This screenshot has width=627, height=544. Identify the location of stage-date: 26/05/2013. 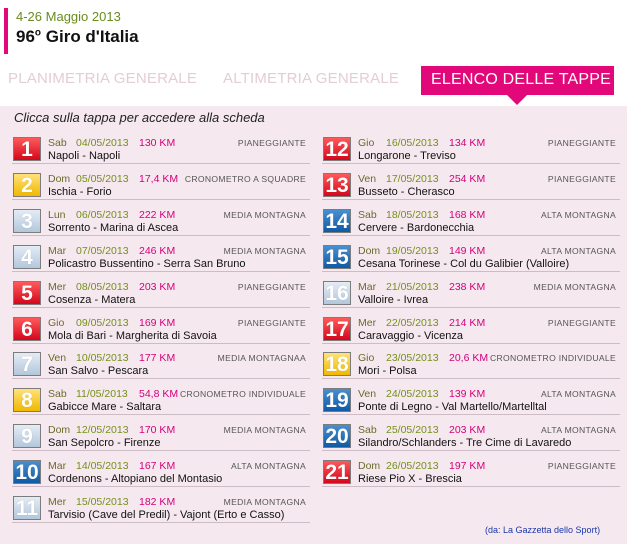
(412, 466).